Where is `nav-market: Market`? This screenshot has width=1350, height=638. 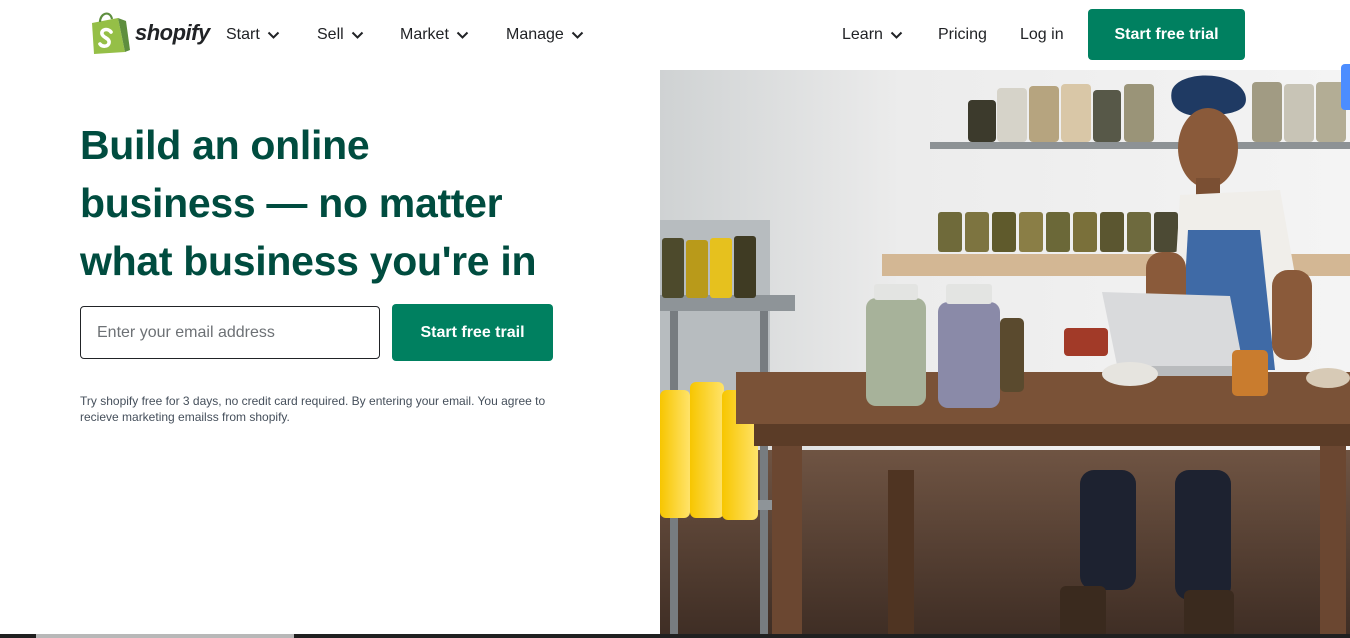 nav-market: Market is located at coordinates (434, 35).